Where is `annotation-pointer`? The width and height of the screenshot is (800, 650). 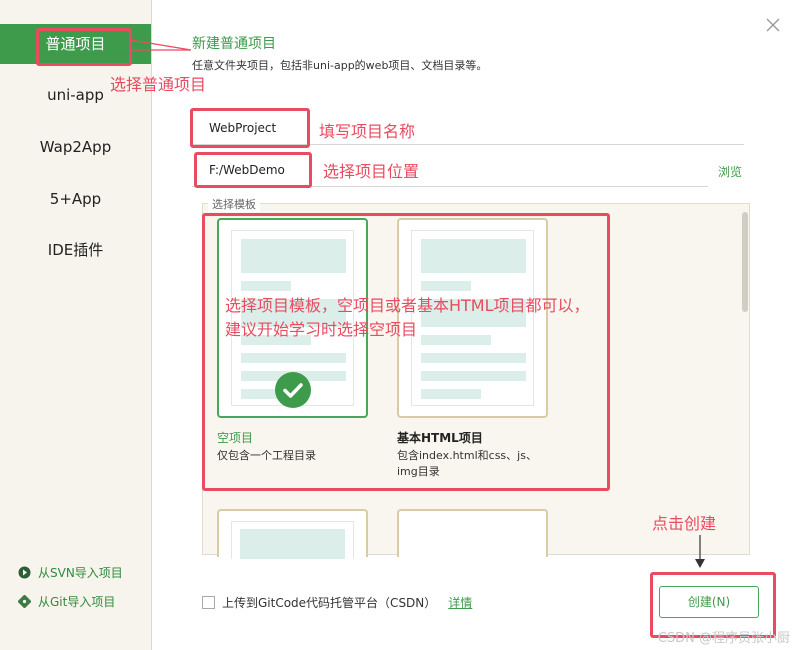
annotation-pointer is located at coordinates (161, 45).